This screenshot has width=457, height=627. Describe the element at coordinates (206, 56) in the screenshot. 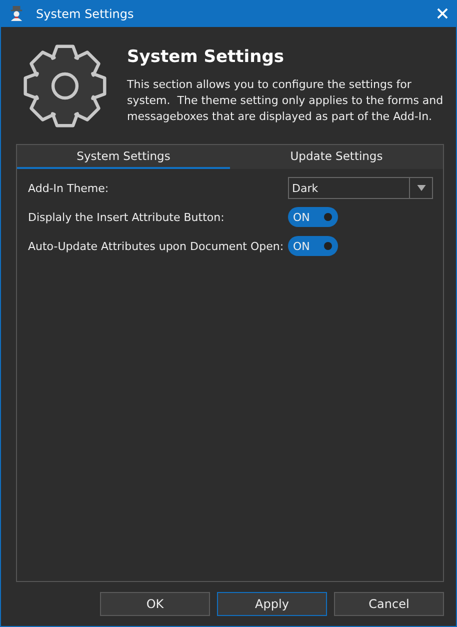

I see `section-title: System Settings` at that location.